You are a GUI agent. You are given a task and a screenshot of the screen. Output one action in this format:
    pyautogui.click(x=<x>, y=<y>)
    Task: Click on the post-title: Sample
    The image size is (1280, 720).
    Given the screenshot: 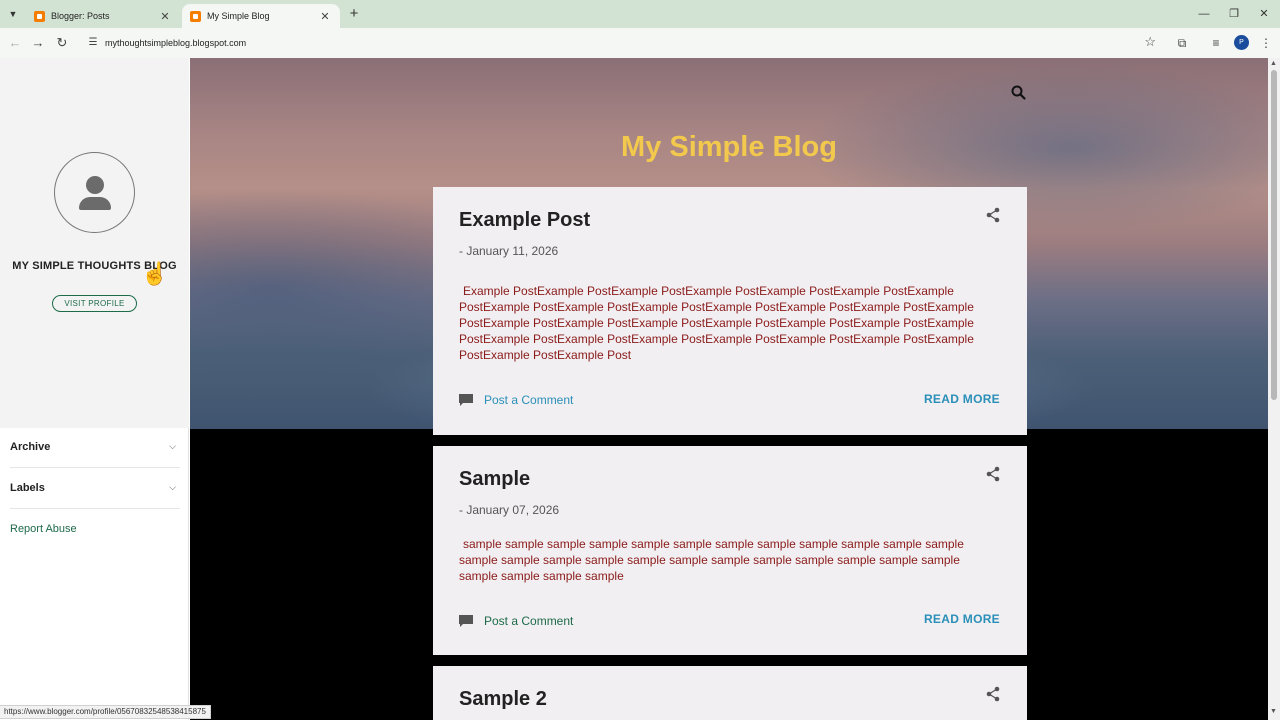 What is the action you would take?
    pyautogui.click(x=494, y=479)
    